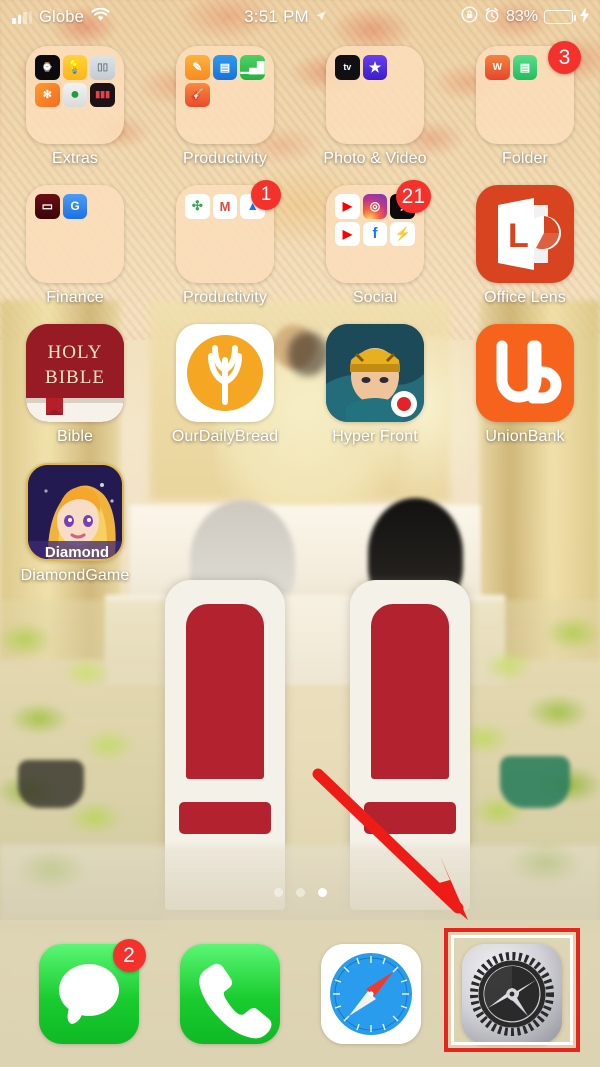 The width and height of the screenshot is (600, 1067). I want to click on folder-productivity-1-icon: ✎ ▤ ▁▄█ 🎸, so click(225, 95).